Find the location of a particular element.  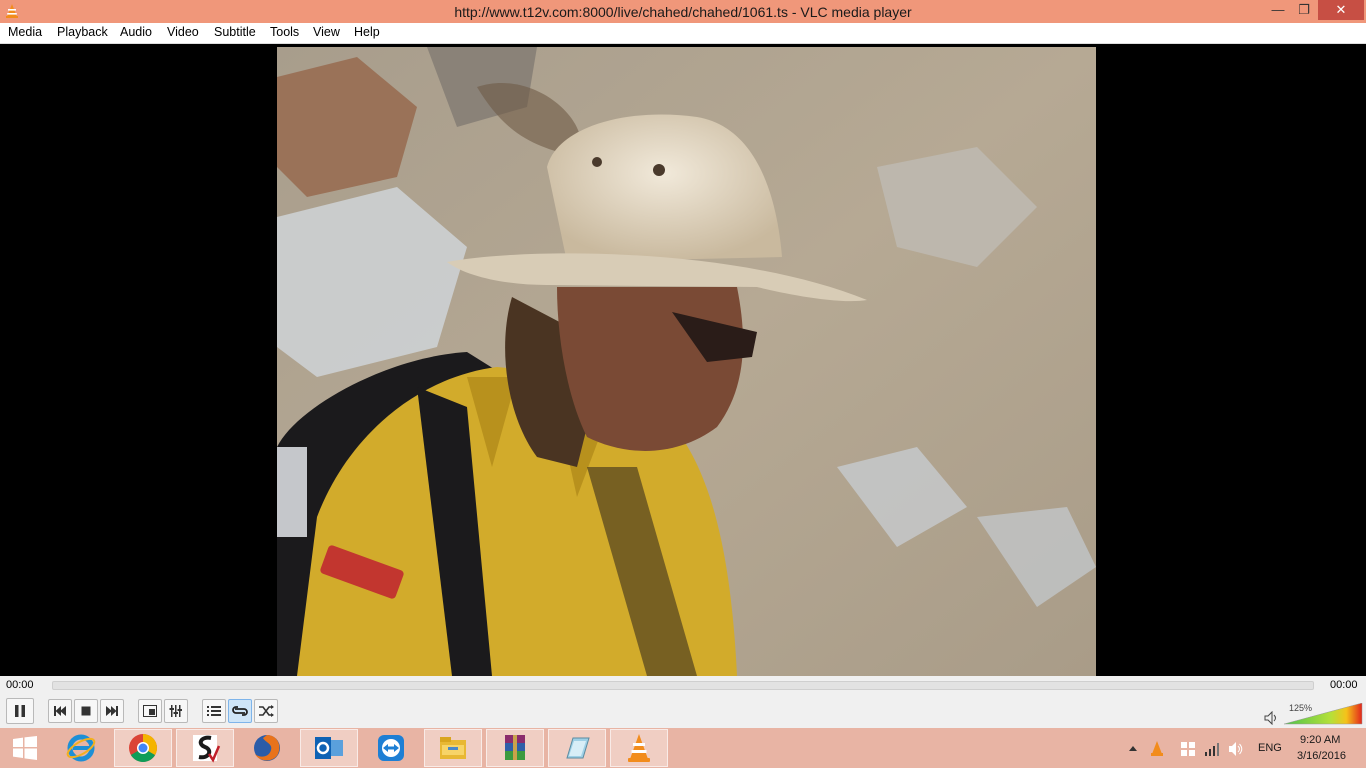

network-icon is located at coordinates (1212, 749).